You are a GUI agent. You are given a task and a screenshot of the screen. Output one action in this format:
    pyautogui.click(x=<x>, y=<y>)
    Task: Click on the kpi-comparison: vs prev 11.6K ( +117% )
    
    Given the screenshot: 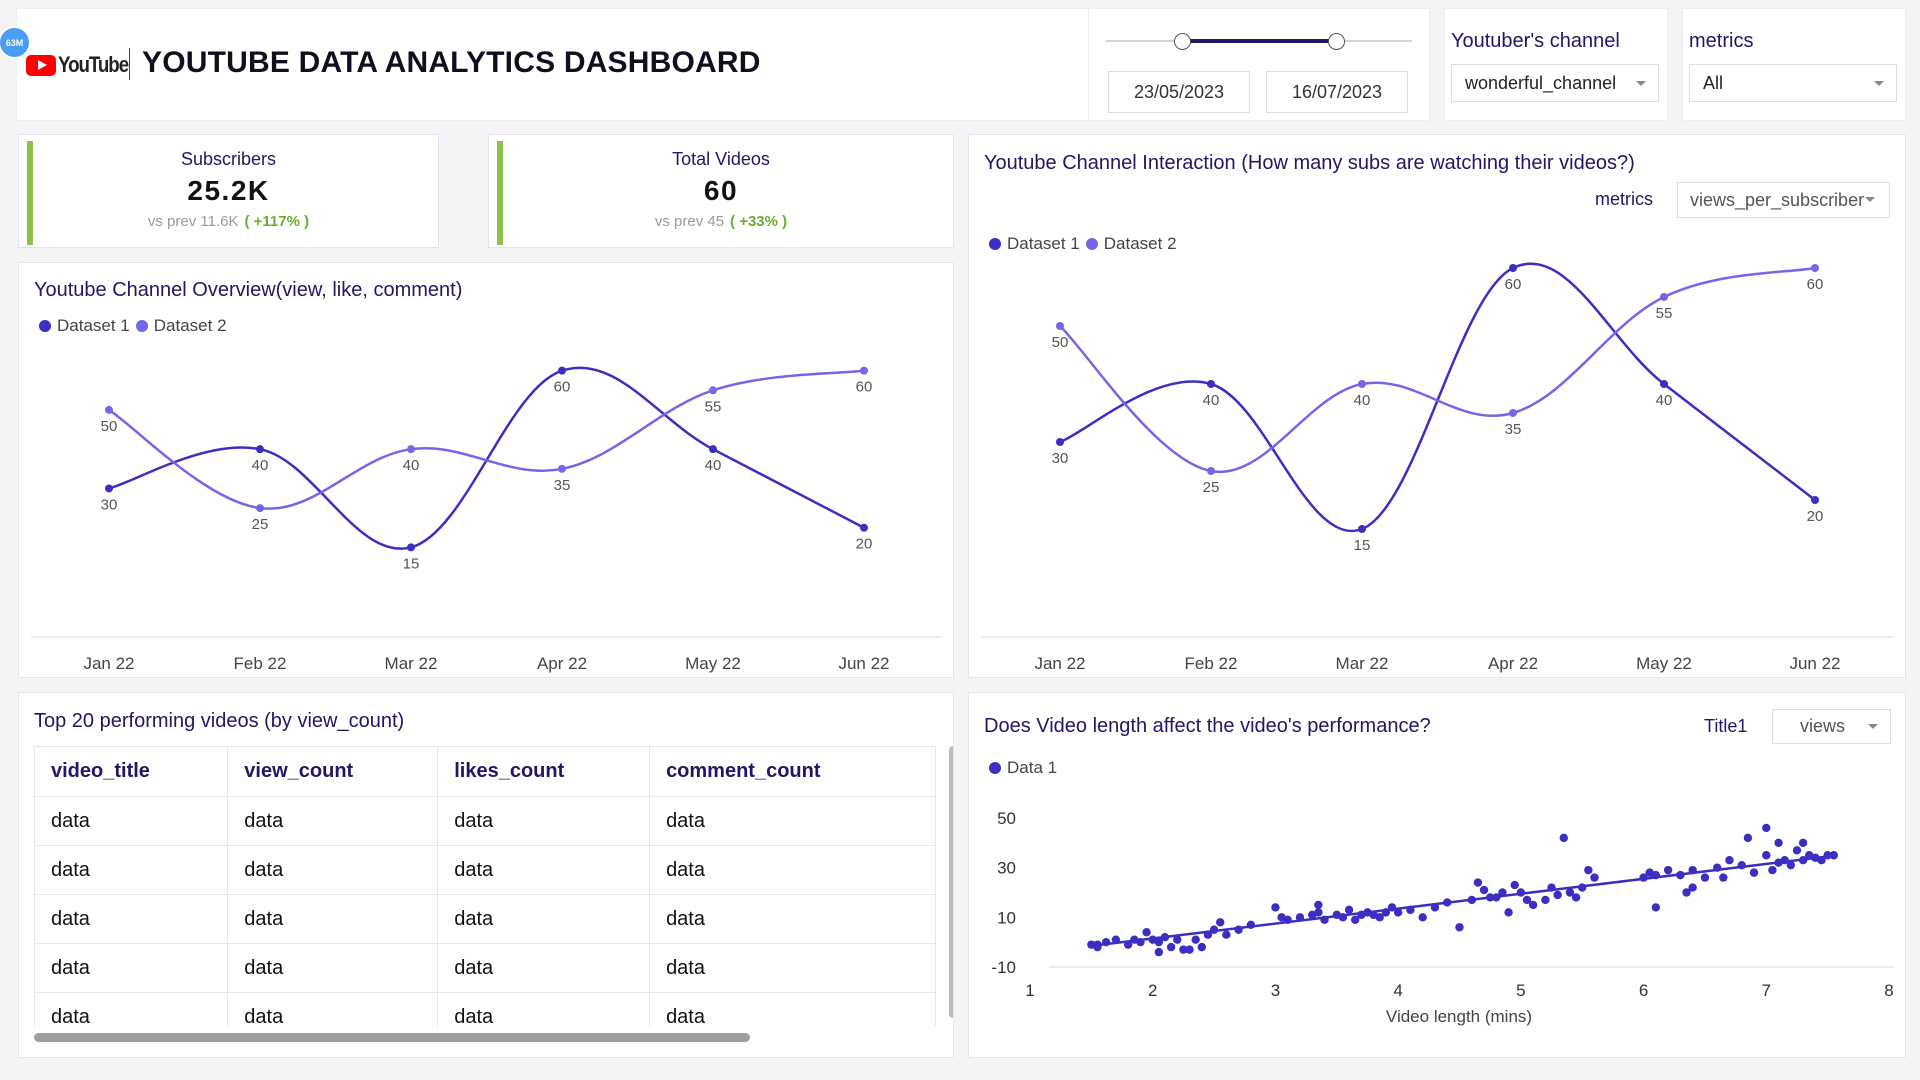 What is the action you would take?
    pyautogui.click(x=228, y=221)
    